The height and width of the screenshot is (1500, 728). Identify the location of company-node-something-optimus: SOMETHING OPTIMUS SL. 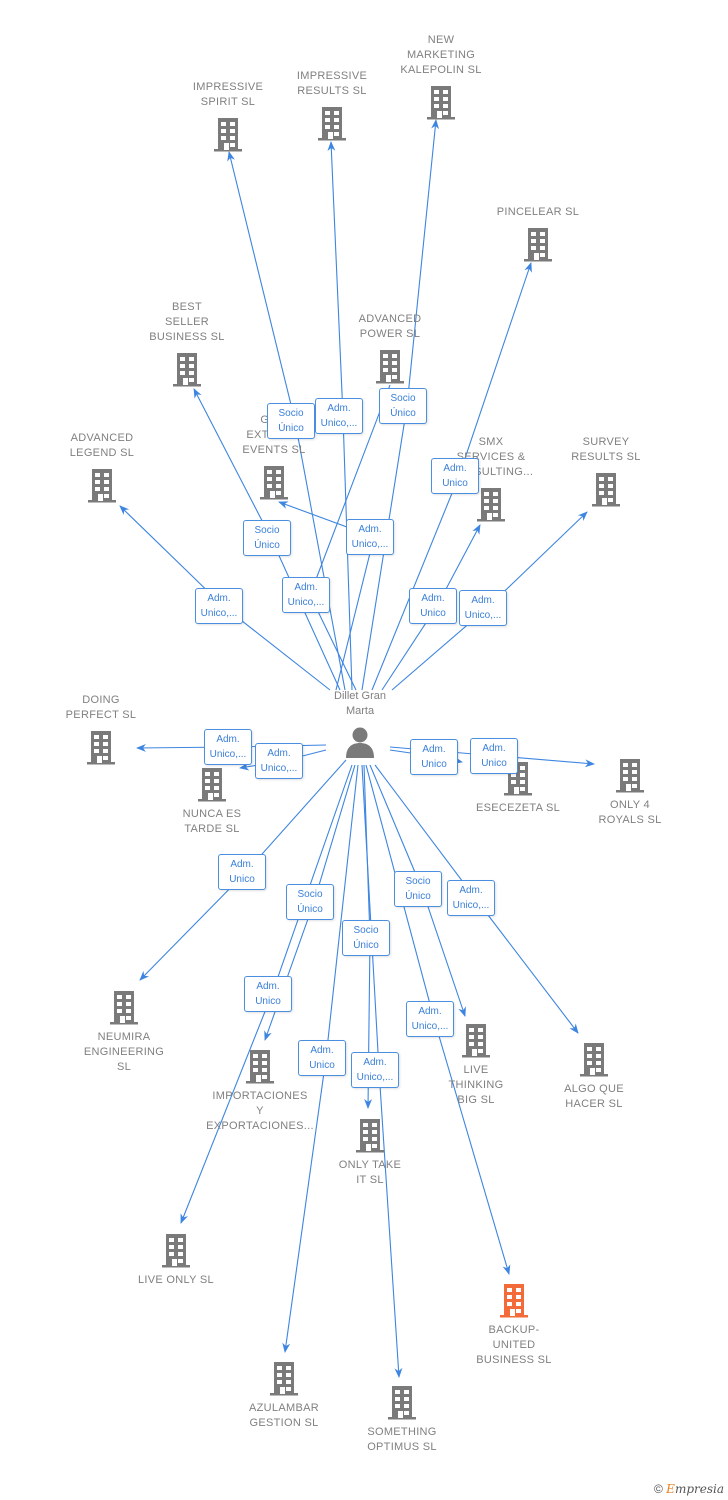
(402, 1419).